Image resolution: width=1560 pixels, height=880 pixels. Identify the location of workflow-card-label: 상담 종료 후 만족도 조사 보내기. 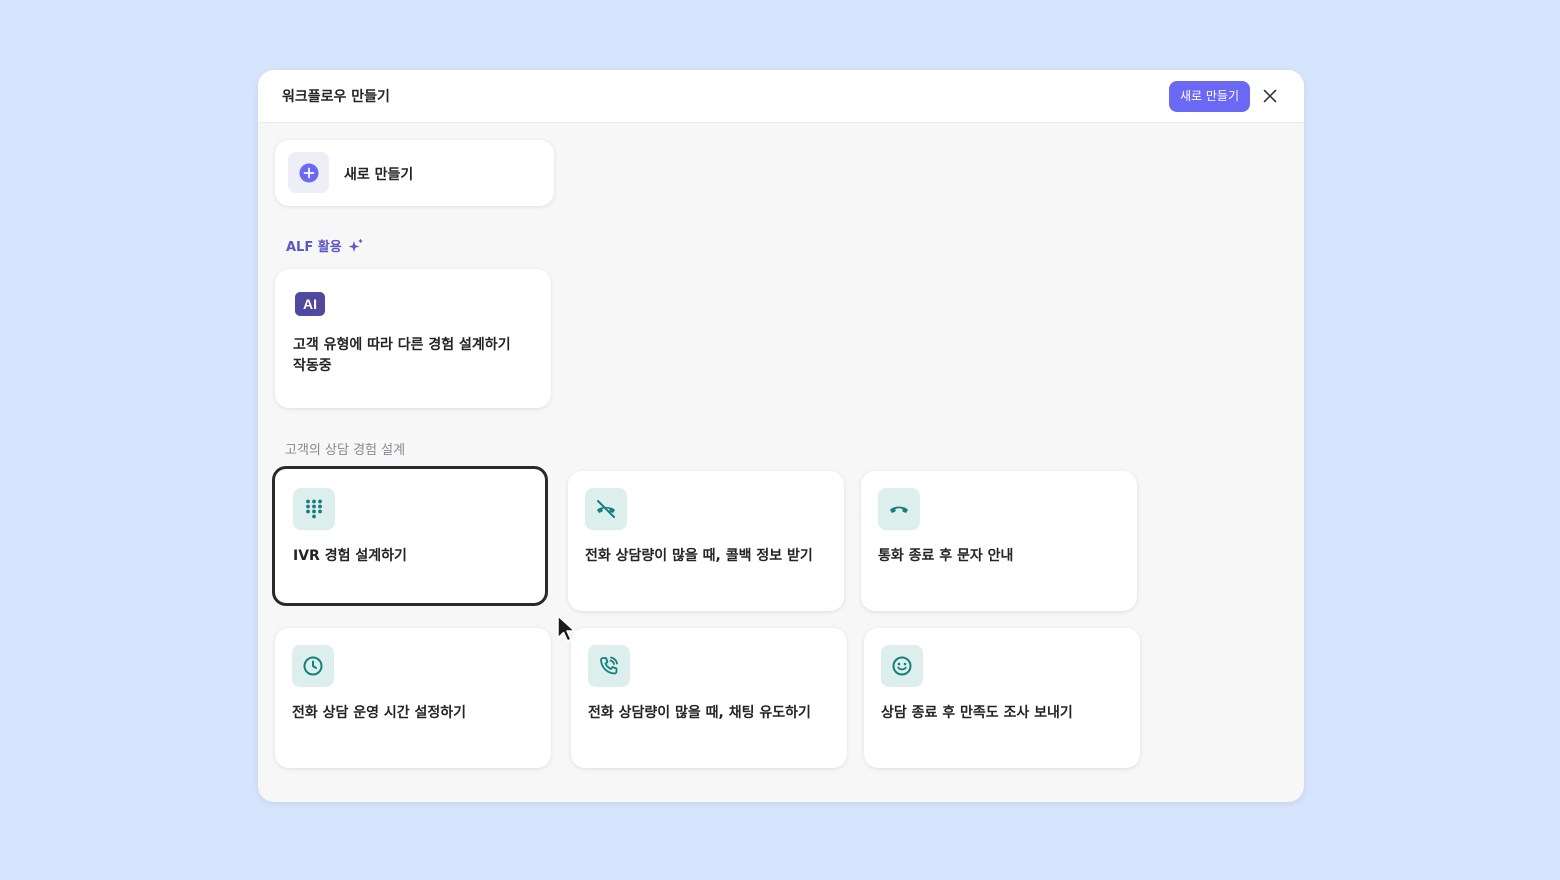
(977, 713).